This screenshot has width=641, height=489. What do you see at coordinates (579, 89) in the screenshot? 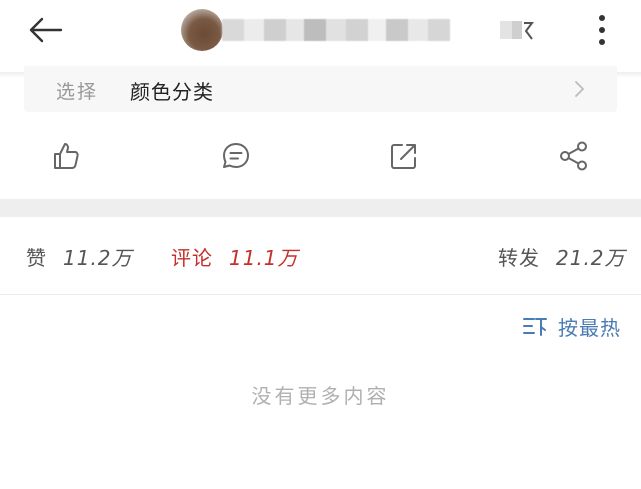
I see `chevron-right-icon` at bounding box center [579, 89].